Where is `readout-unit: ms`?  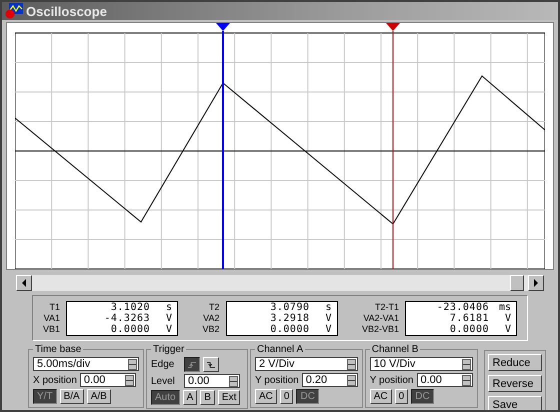 readout-unit: ms is located at coordinates (504, 307).